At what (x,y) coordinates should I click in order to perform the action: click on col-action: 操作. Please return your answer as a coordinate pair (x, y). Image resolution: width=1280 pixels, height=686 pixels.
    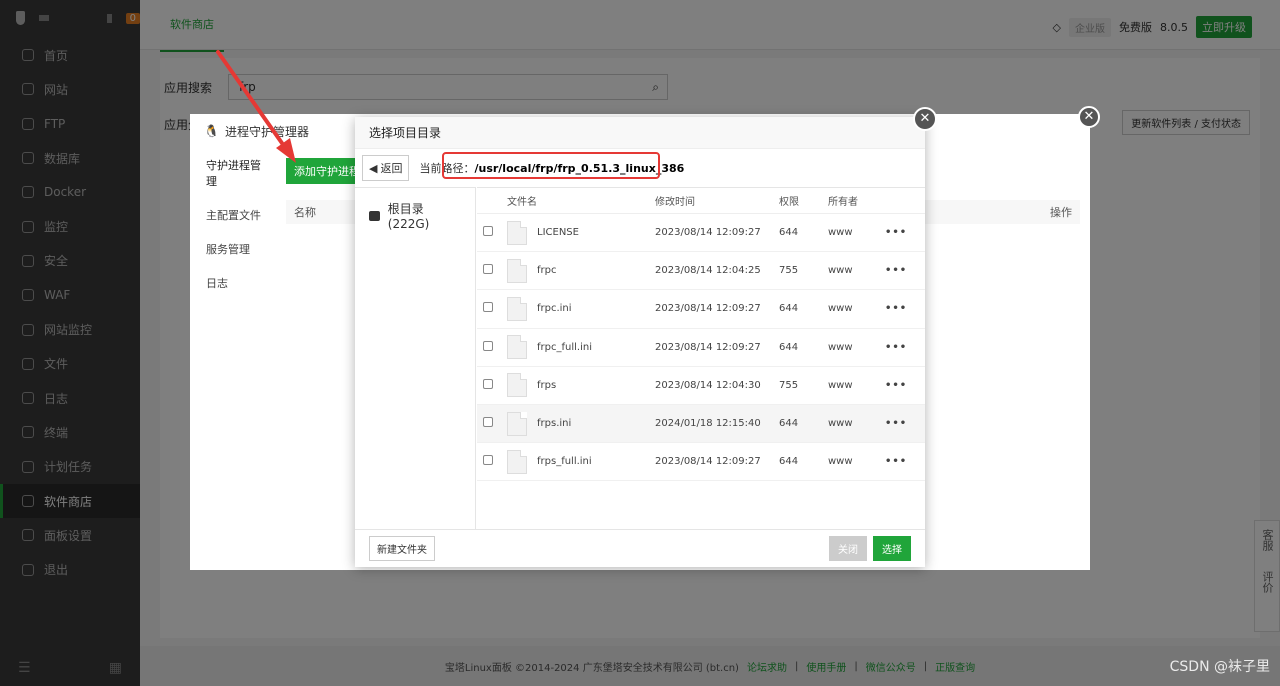
    Looking at the image, I should click on (1061, 212).